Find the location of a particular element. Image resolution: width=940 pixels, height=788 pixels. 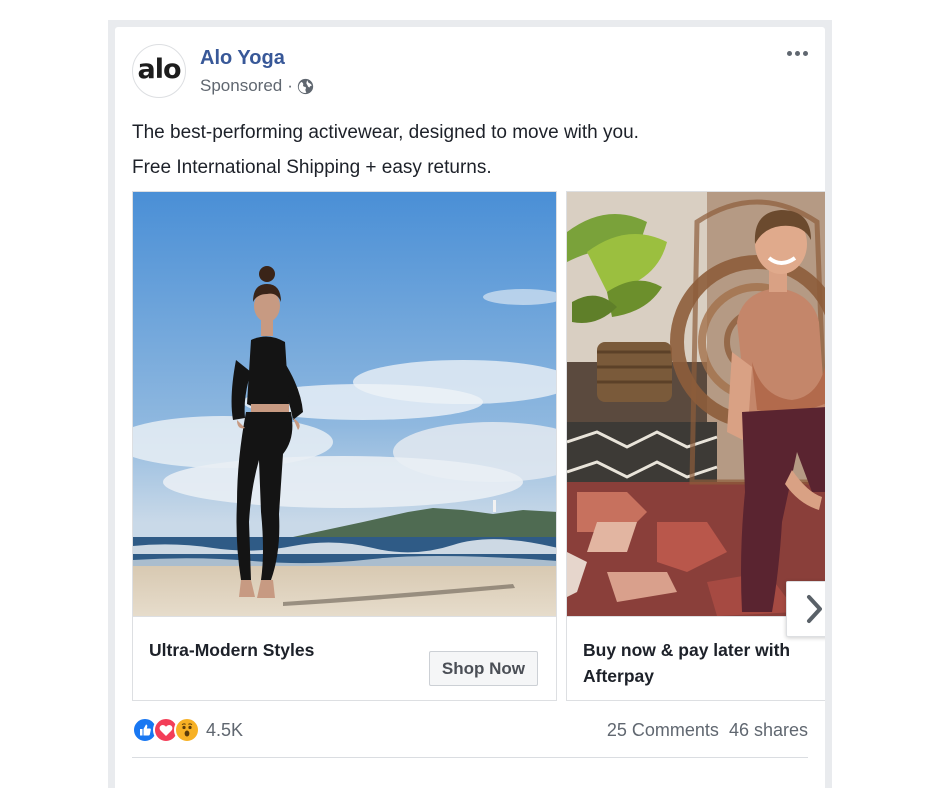

post-meta: Sponsored · is located at coordinates (257, 86).